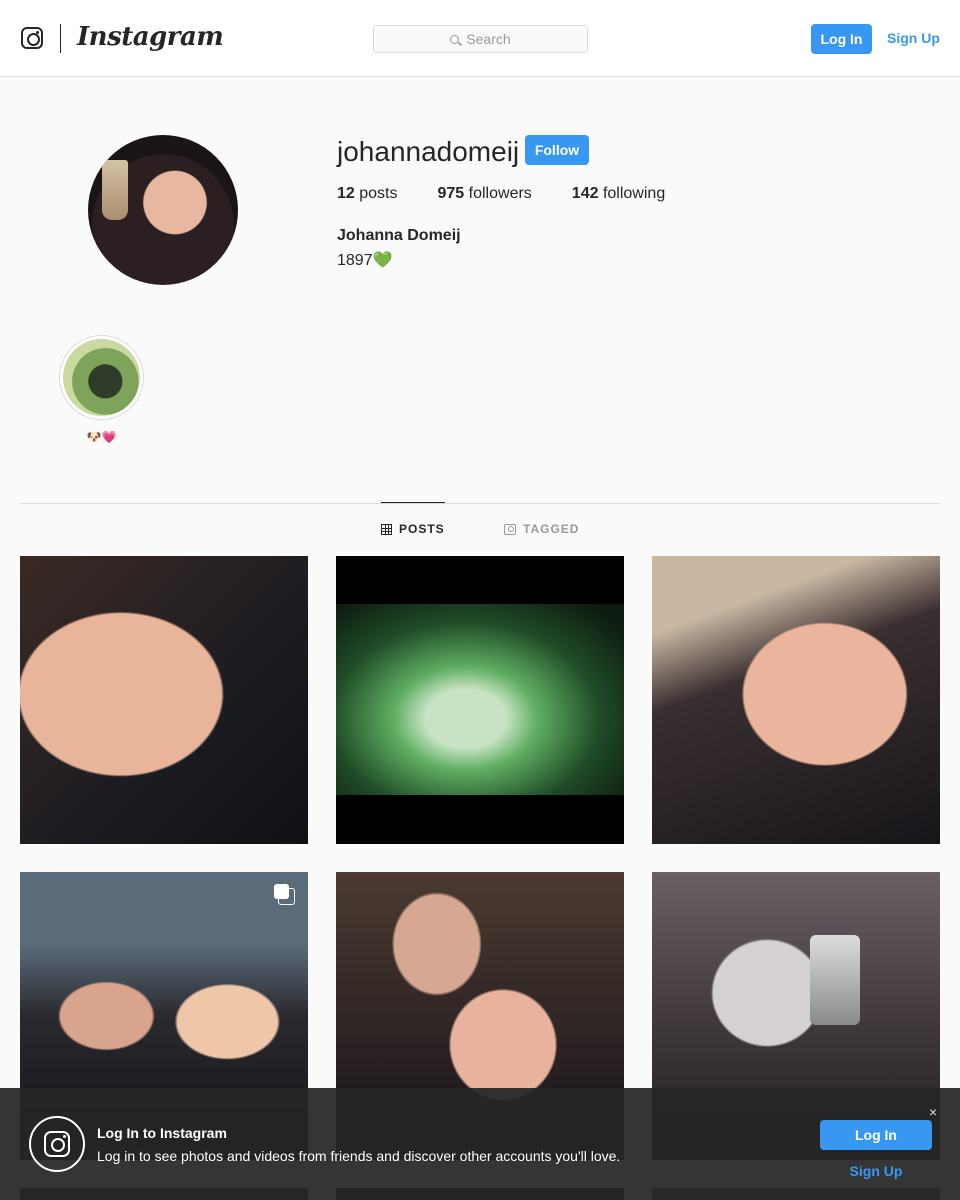 The height and width of the screenshot is (1200, 960). I want to click on banner-instagram-logo, so click(57, 1144).